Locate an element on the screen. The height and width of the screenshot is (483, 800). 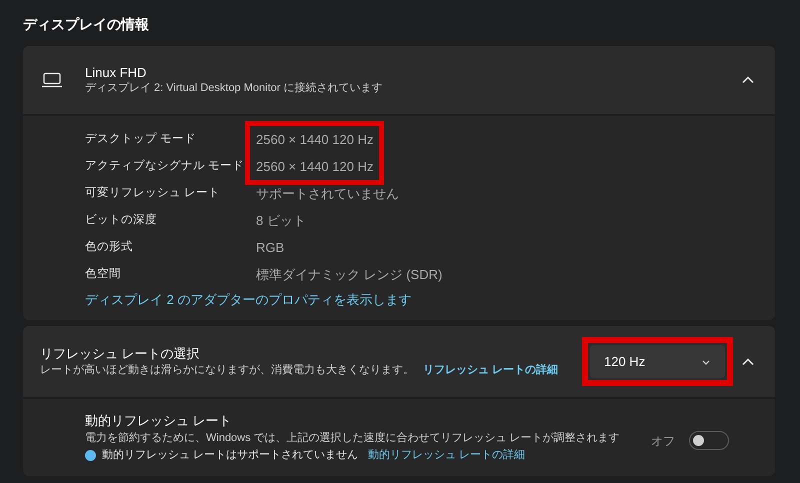
refresh-rate-details-link: リフレッシュ レートの詳細 is located at coordinates (490, 370).